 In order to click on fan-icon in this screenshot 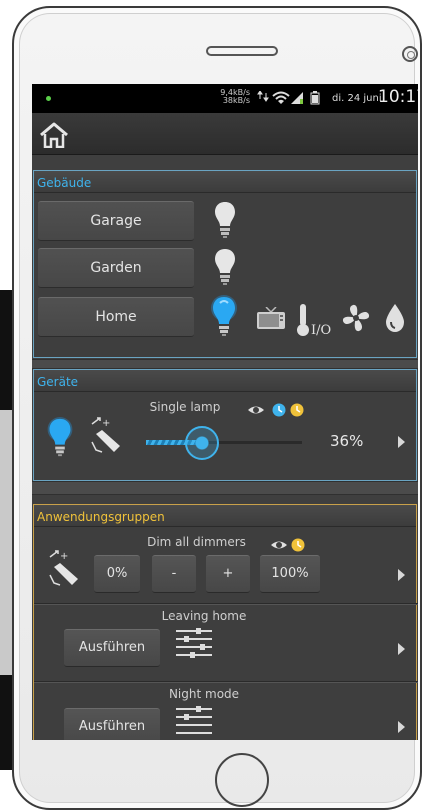, I will do `click(356, 318)`.